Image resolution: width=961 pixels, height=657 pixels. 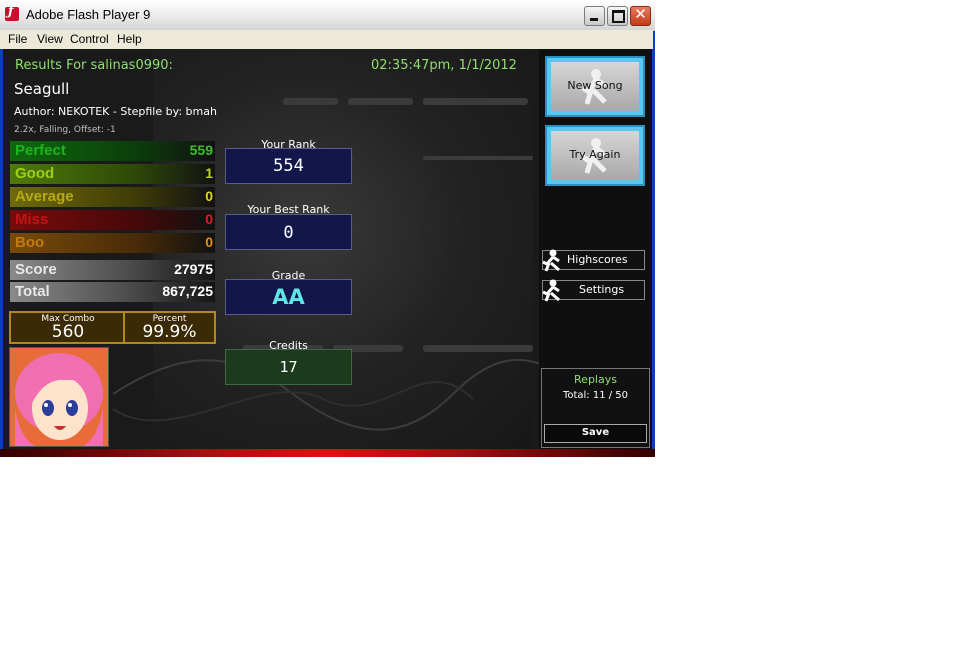 I want to click on grade-box: AA, so click(x=288, y=297).